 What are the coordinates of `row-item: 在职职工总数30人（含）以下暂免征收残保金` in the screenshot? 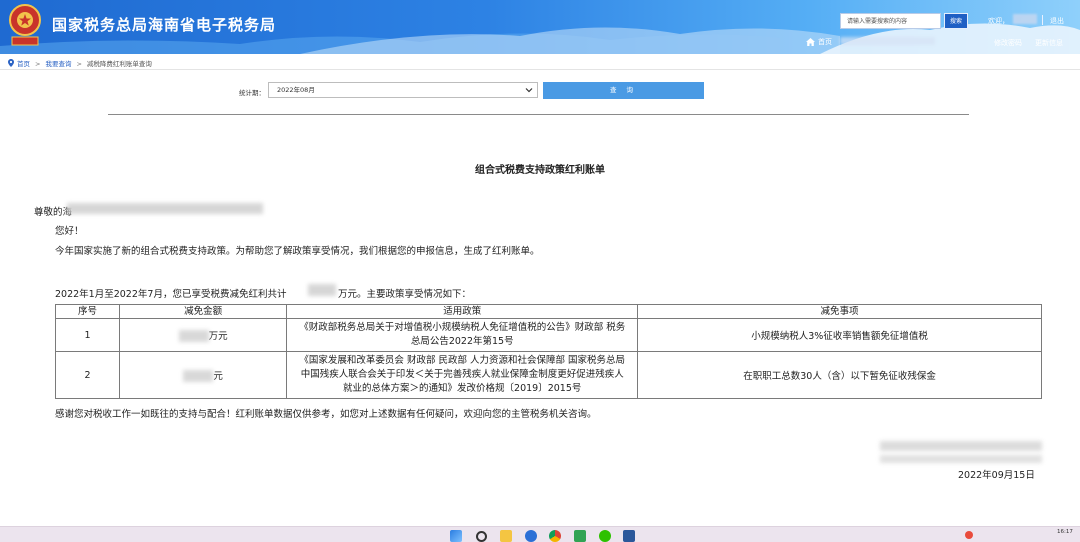 It's located at (839, 375).